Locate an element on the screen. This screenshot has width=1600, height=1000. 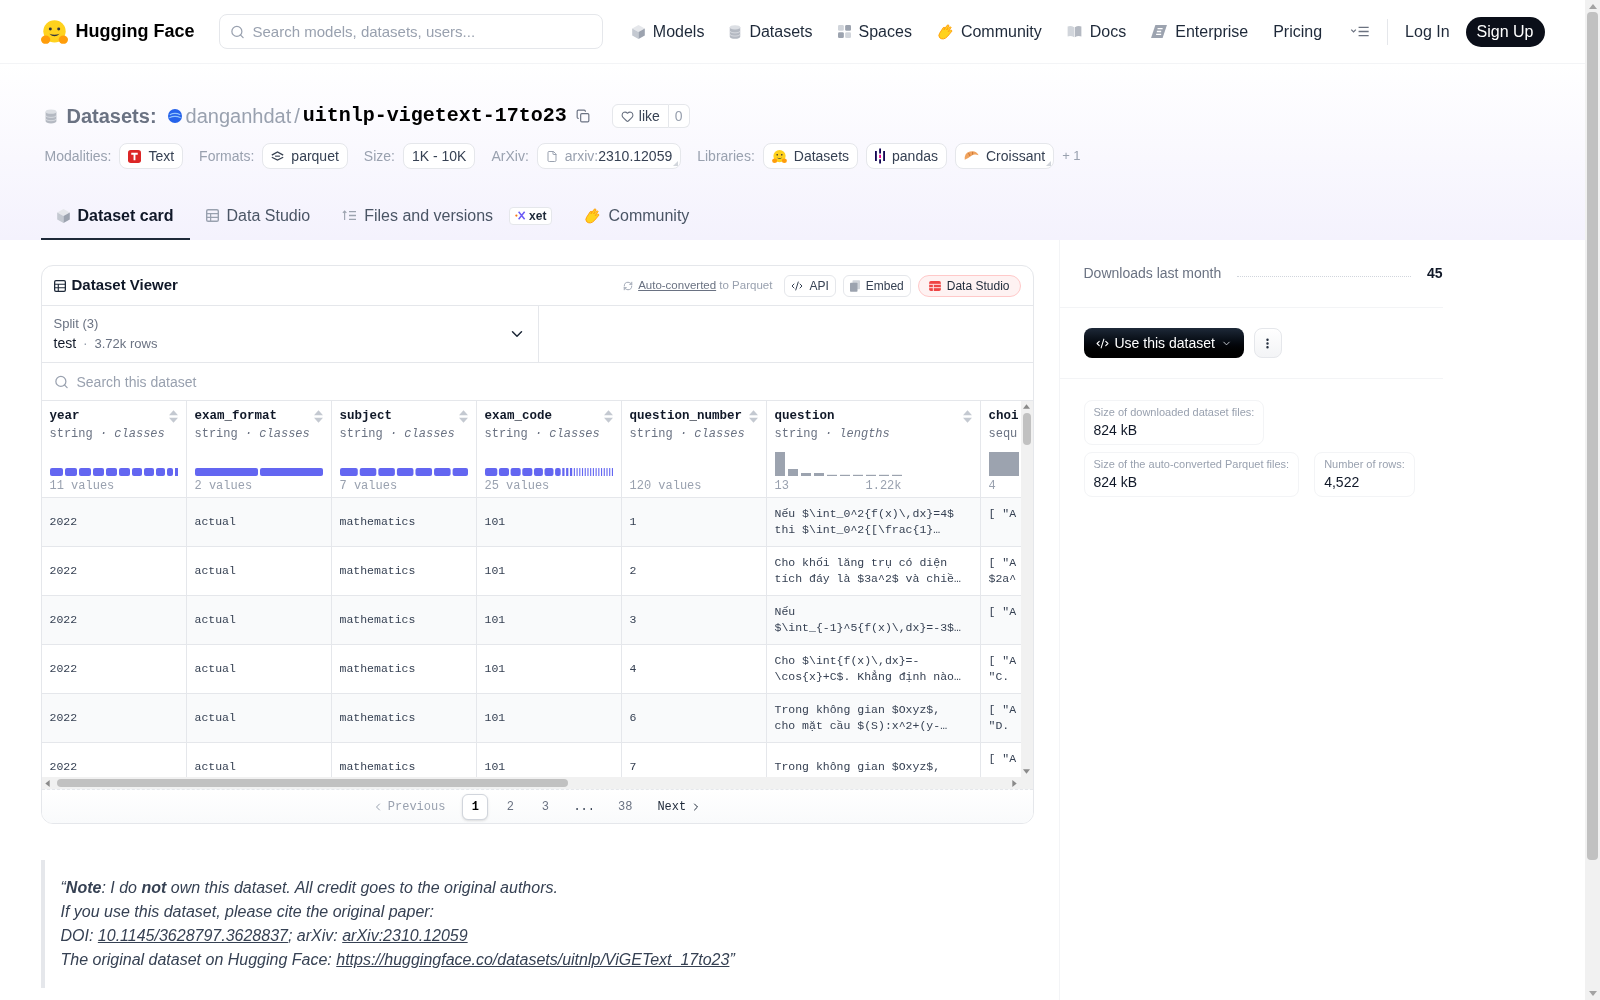
dataset-name-link: uitnlp-vigetext-17to23 is located at coordinates (434, 116).